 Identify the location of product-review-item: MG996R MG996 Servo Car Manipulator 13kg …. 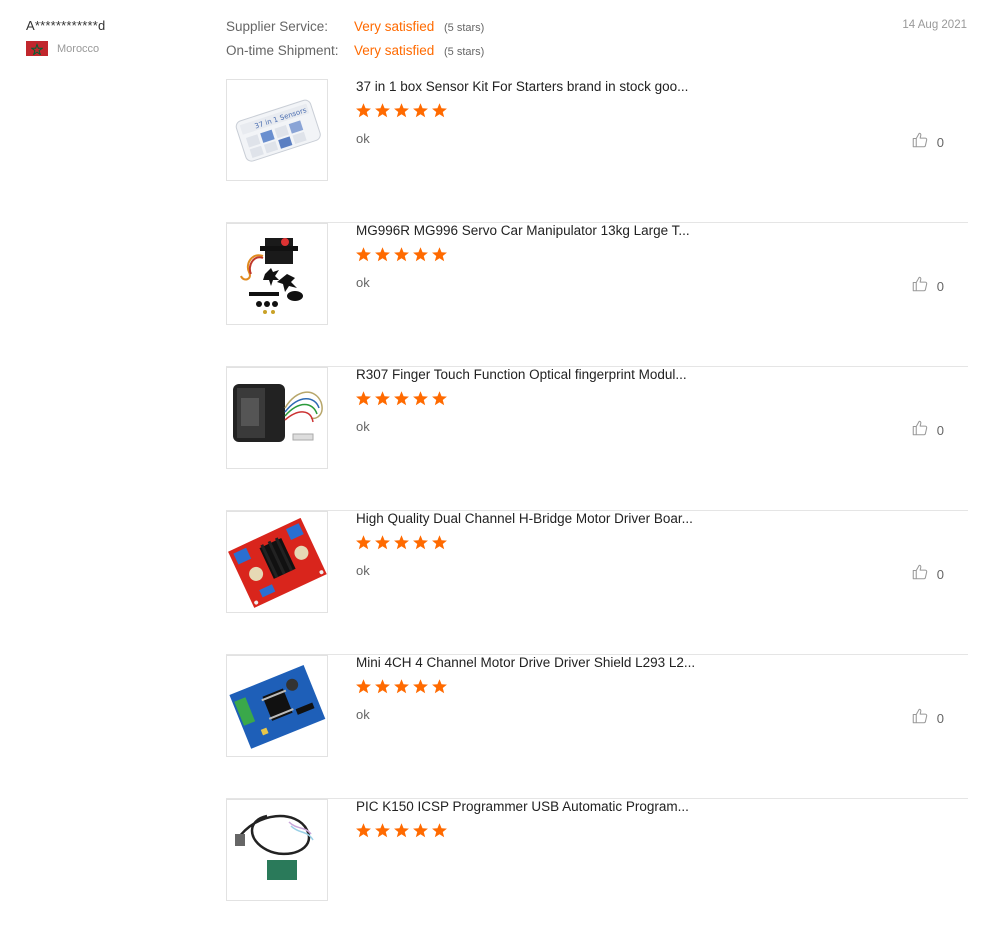
(597, 295).